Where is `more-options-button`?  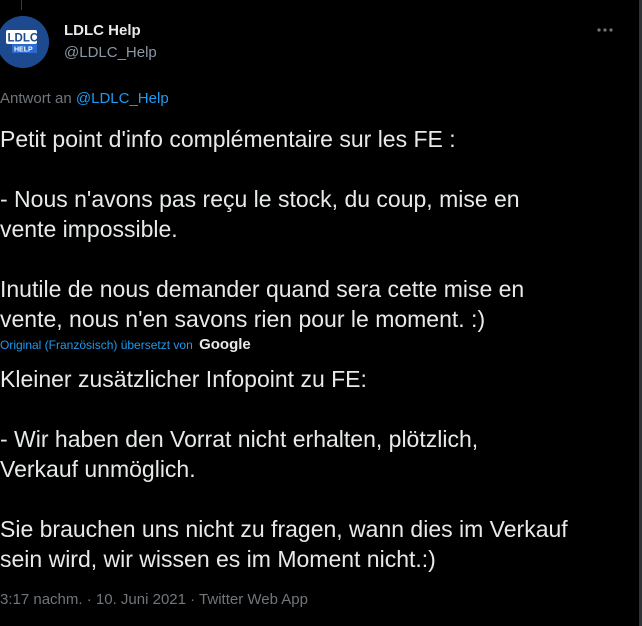 more-options-button is located at coordinates (605, 30).